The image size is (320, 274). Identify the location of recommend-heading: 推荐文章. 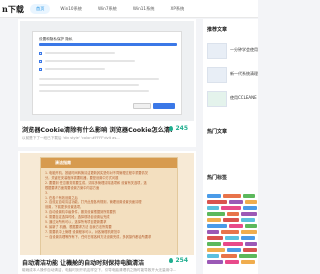
(217, 30).